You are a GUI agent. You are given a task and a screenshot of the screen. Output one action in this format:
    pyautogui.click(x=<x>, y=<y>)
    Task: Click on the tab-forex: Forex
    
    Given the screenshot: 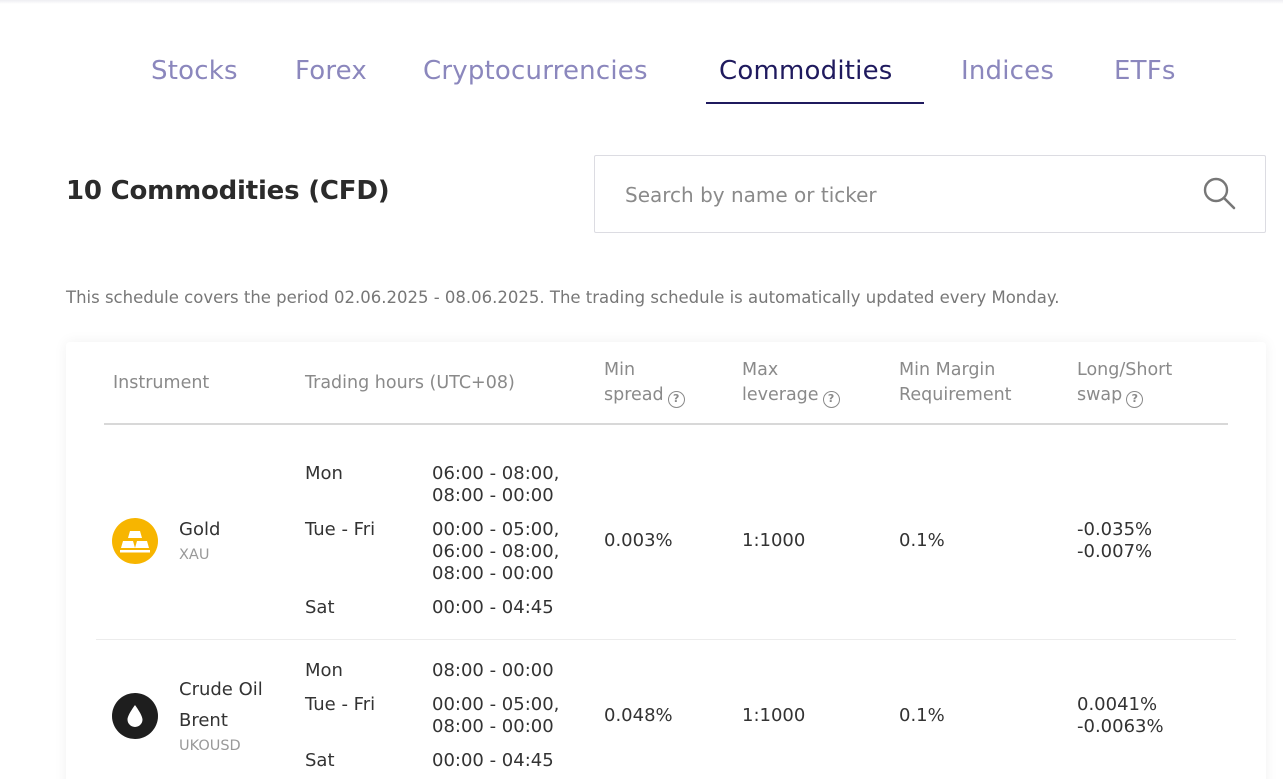 What is the action you would take?
    pyautogui.click(x=331, y=71)
    